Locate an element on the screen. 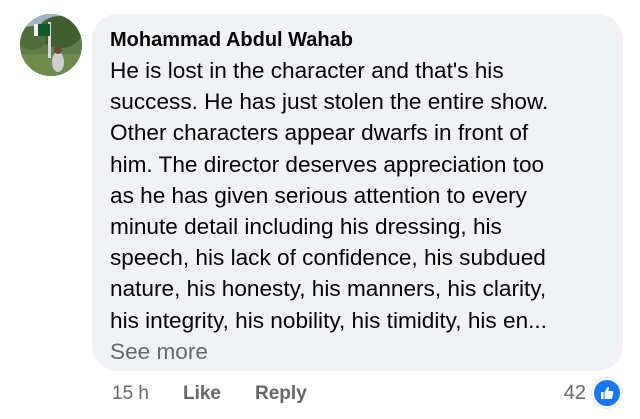 This screenshot has height=419, width=640. comment-actions: 15 h Like Reply is located at coordinates (209, 394).